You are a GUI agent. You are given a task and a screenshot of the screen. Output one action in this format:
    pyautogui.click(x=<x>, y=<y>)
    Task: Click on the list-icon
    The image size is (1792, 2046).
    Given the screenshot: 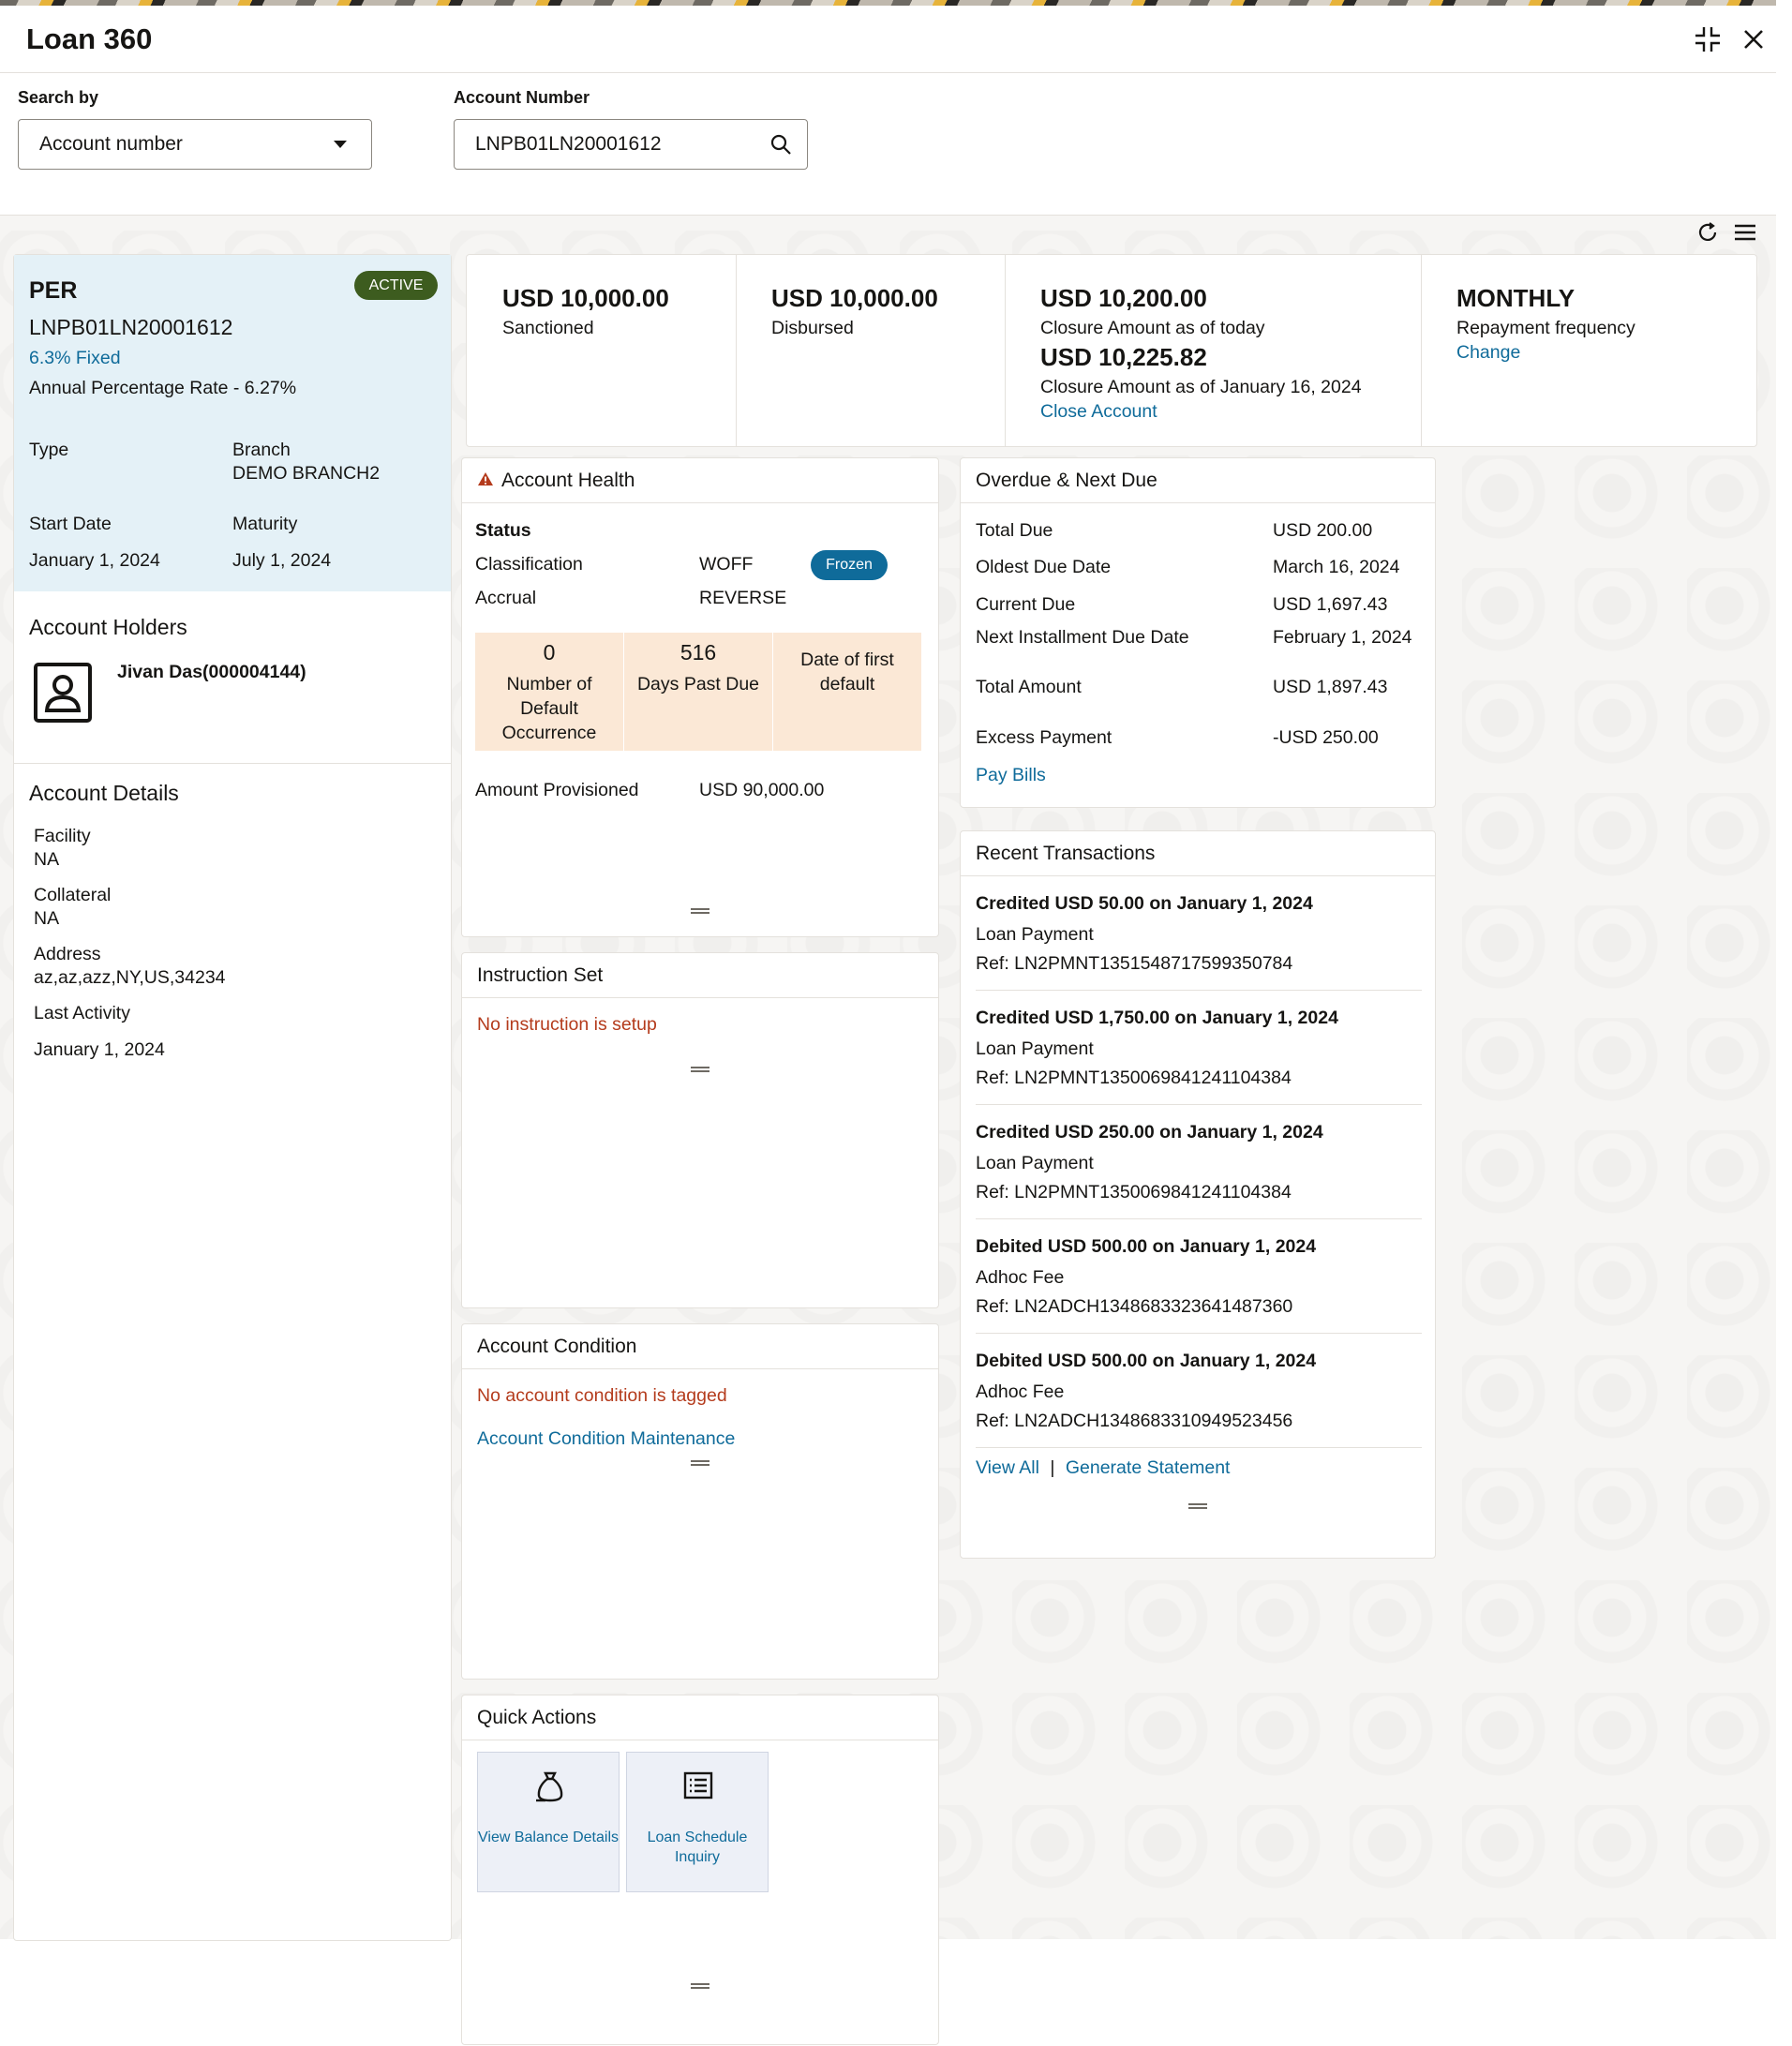 What is the action you would take?
    pyautogui.click(x=698, y=1787)
    